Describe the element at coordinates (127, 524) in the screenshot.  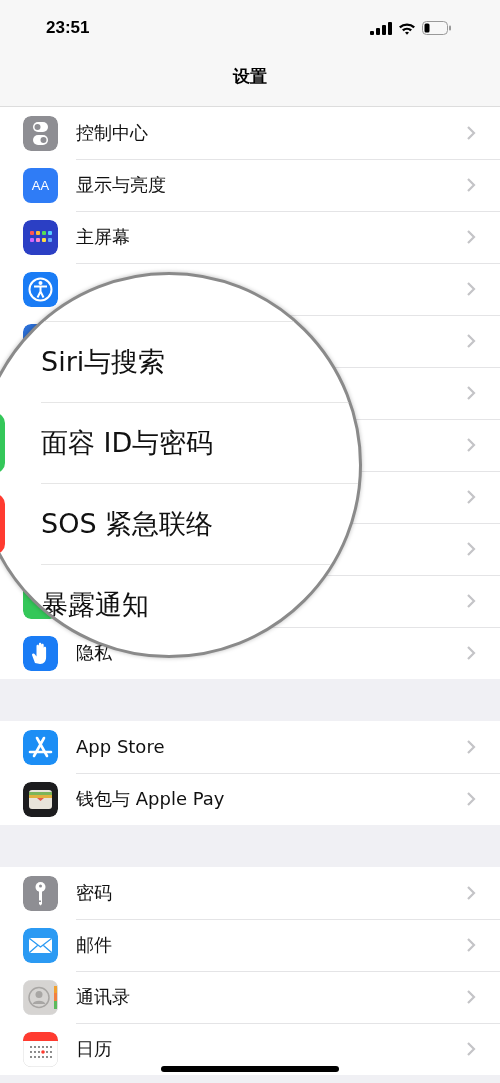
I see `magnified-item: SOS 紧急联络` at that location.